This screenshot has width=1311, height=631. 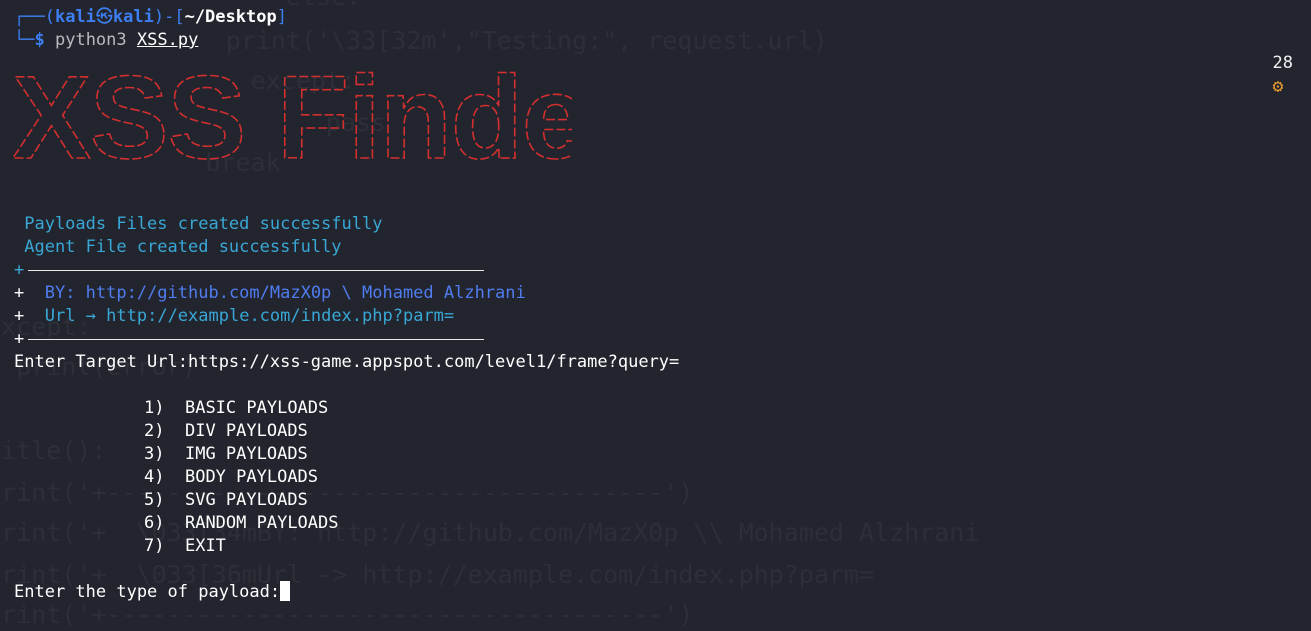 I want to click on menu-option: 5) SVG PAYLOADS, so click(x=659, y=500).